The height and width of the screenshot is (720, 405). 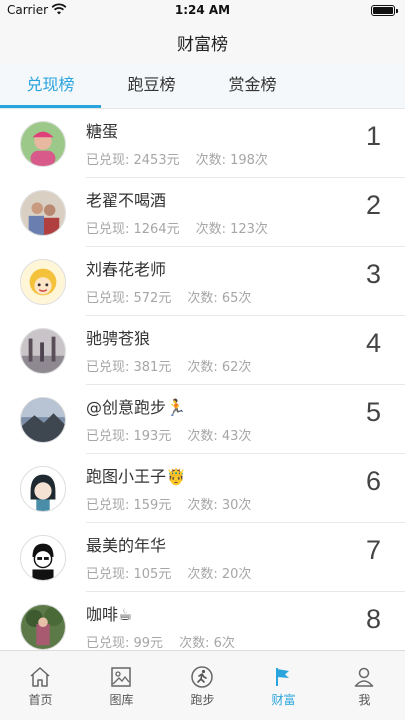 What do you see at coordinates (207, 643) in the screenshot?
I see `redeem-count: 次数: 6次` at bounding box center [207, 643].